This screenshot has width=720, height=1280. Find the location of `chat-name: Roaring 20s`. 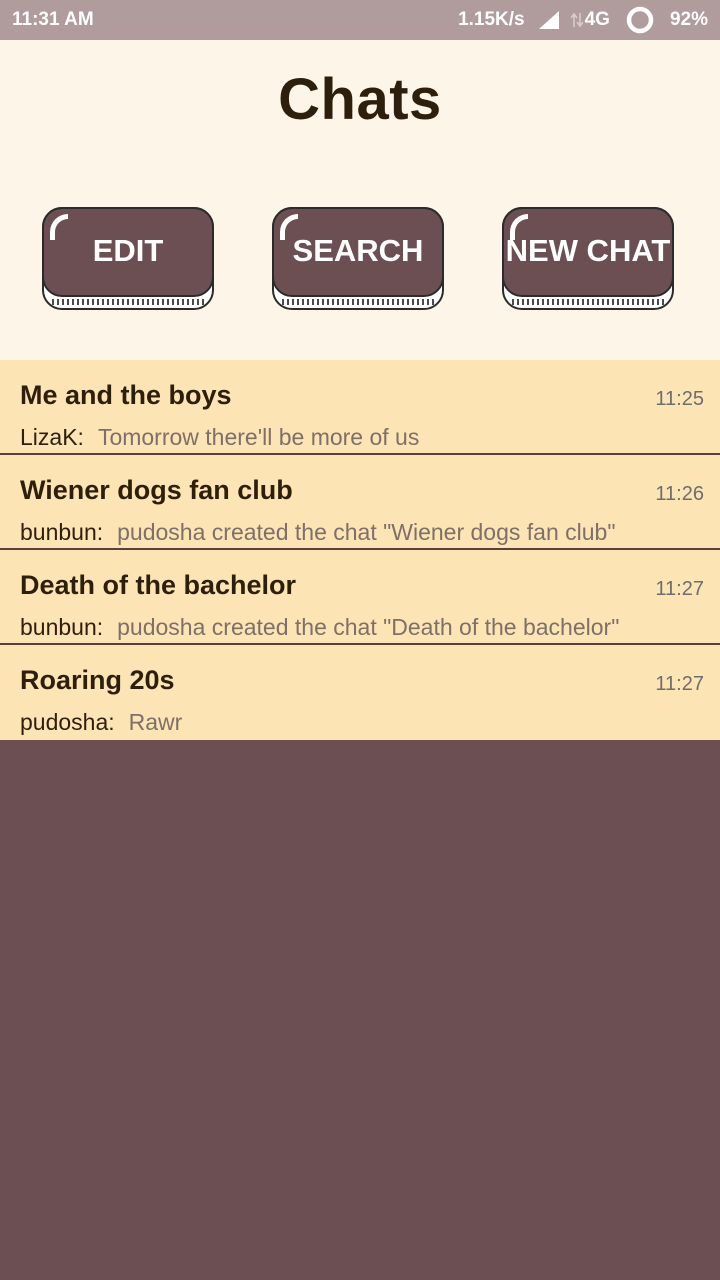

chat-name: Roaring 20s is located at coordinates (97, 680).